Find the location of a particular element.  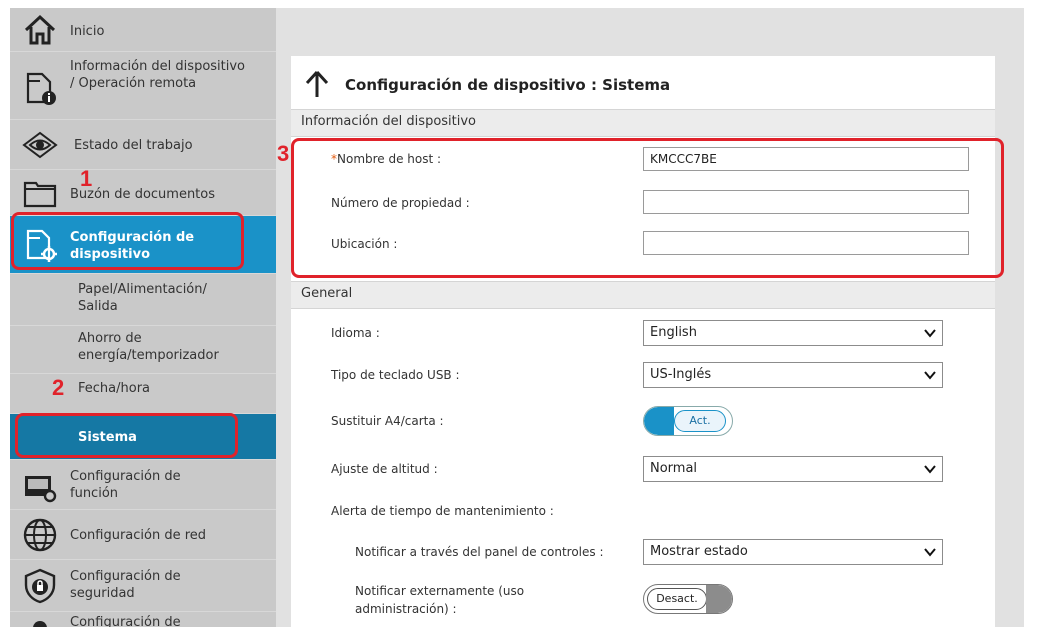

sidebar-item-label: Configuración de seguridad is located at coordinates (125, 585).